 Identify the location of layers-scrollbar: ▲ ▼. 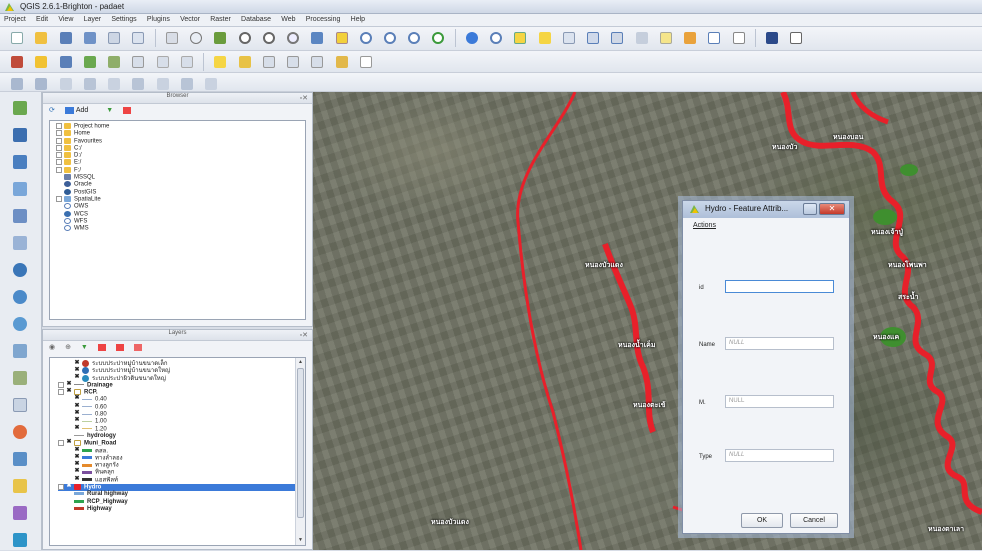
(300, 451).